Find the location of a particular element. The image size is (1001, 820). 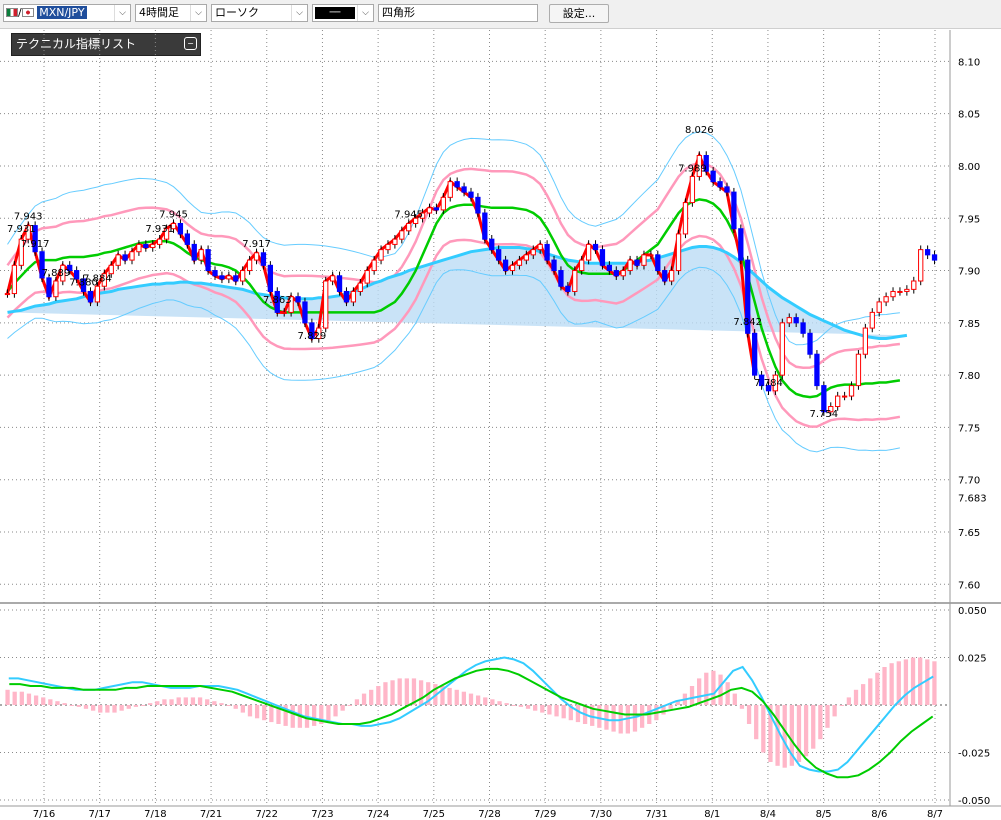

macd-tick-label: 0.025 is located at coordinates (972, 659).